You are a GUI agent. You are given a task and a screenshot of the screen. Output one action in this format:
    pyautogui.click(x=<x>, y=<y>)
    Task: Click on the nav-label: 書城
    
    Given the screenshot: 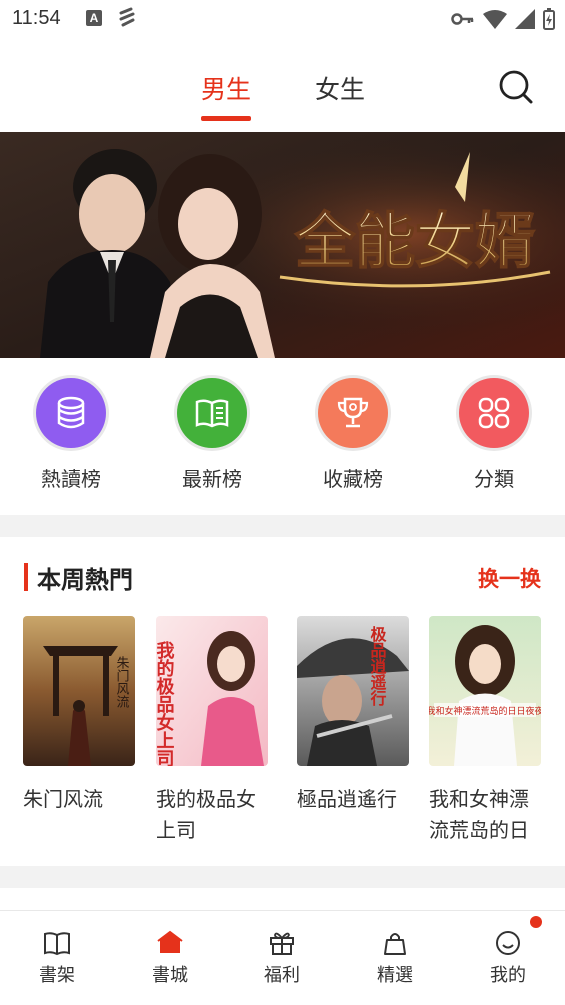 What is the action you would take?
    pyautogui.click(x=170, y=975)
    